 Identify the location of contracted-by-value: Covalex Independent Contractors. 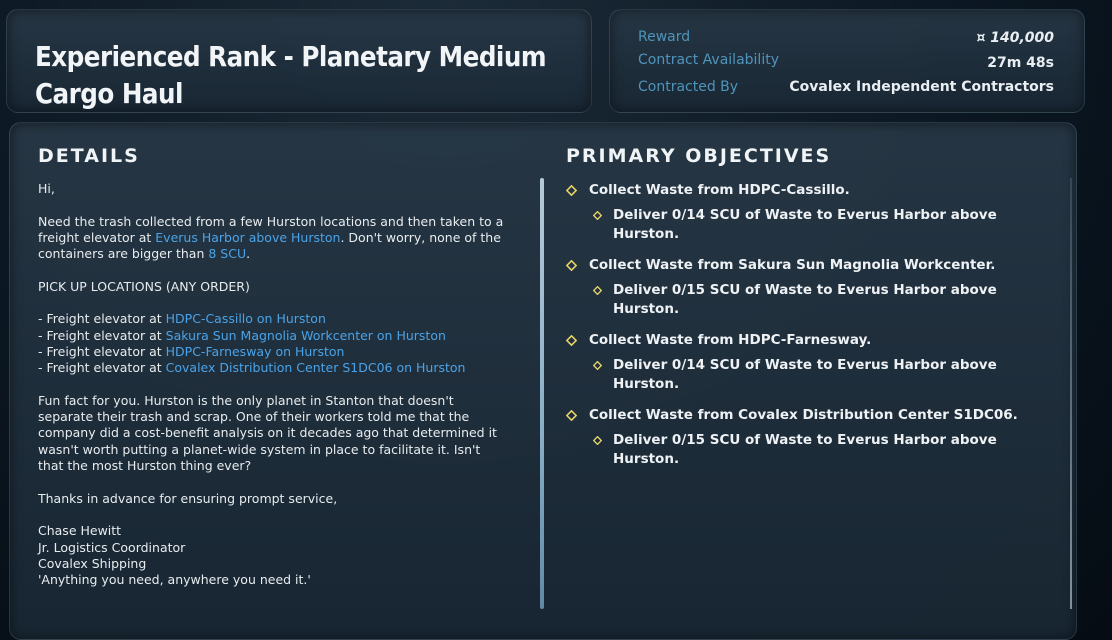
(921, 87).